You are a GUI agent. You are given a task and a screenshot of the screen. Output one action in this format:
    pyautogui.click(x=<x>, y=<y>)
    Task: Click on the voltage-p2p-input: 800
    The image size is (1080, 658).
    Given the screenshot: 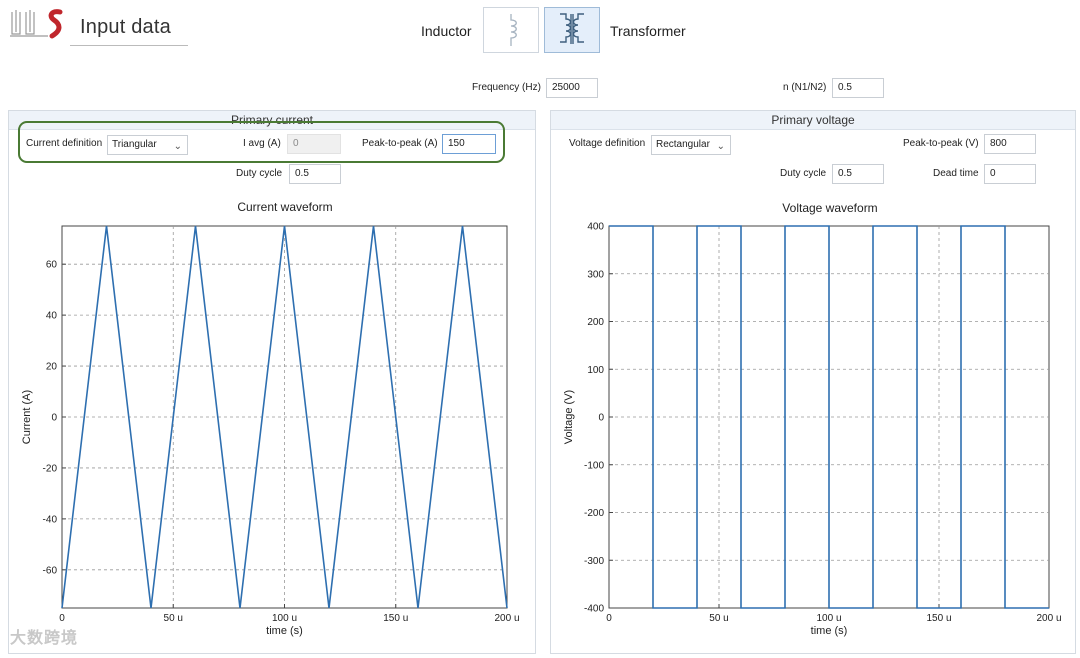 What is the action you would take?
    pyautogui.click(x=1010, y=144)
    